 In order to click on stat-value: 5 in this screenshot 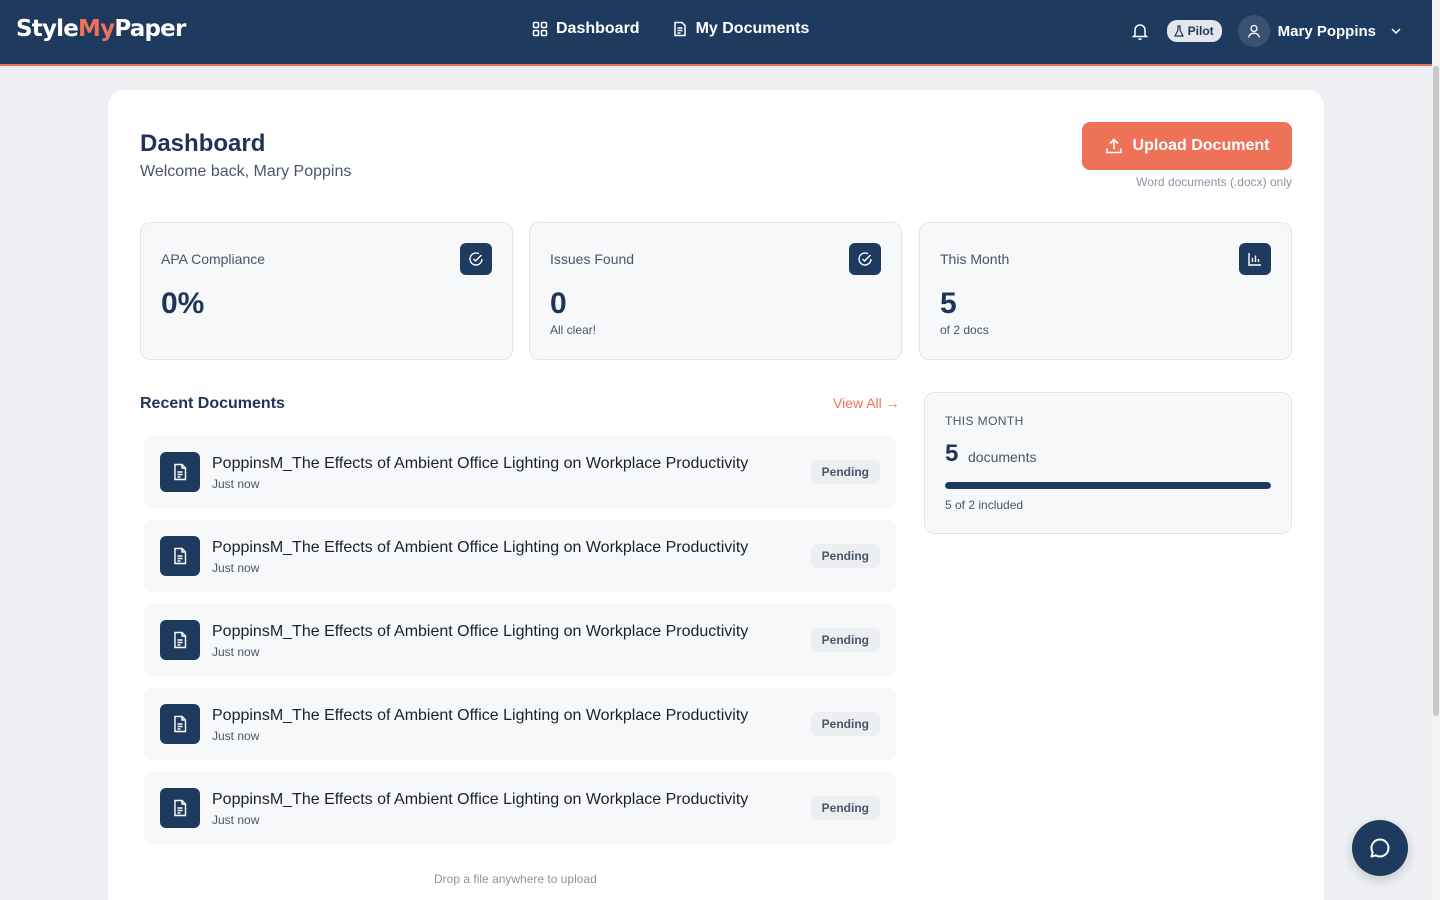, I will do `click(948, 303)`.